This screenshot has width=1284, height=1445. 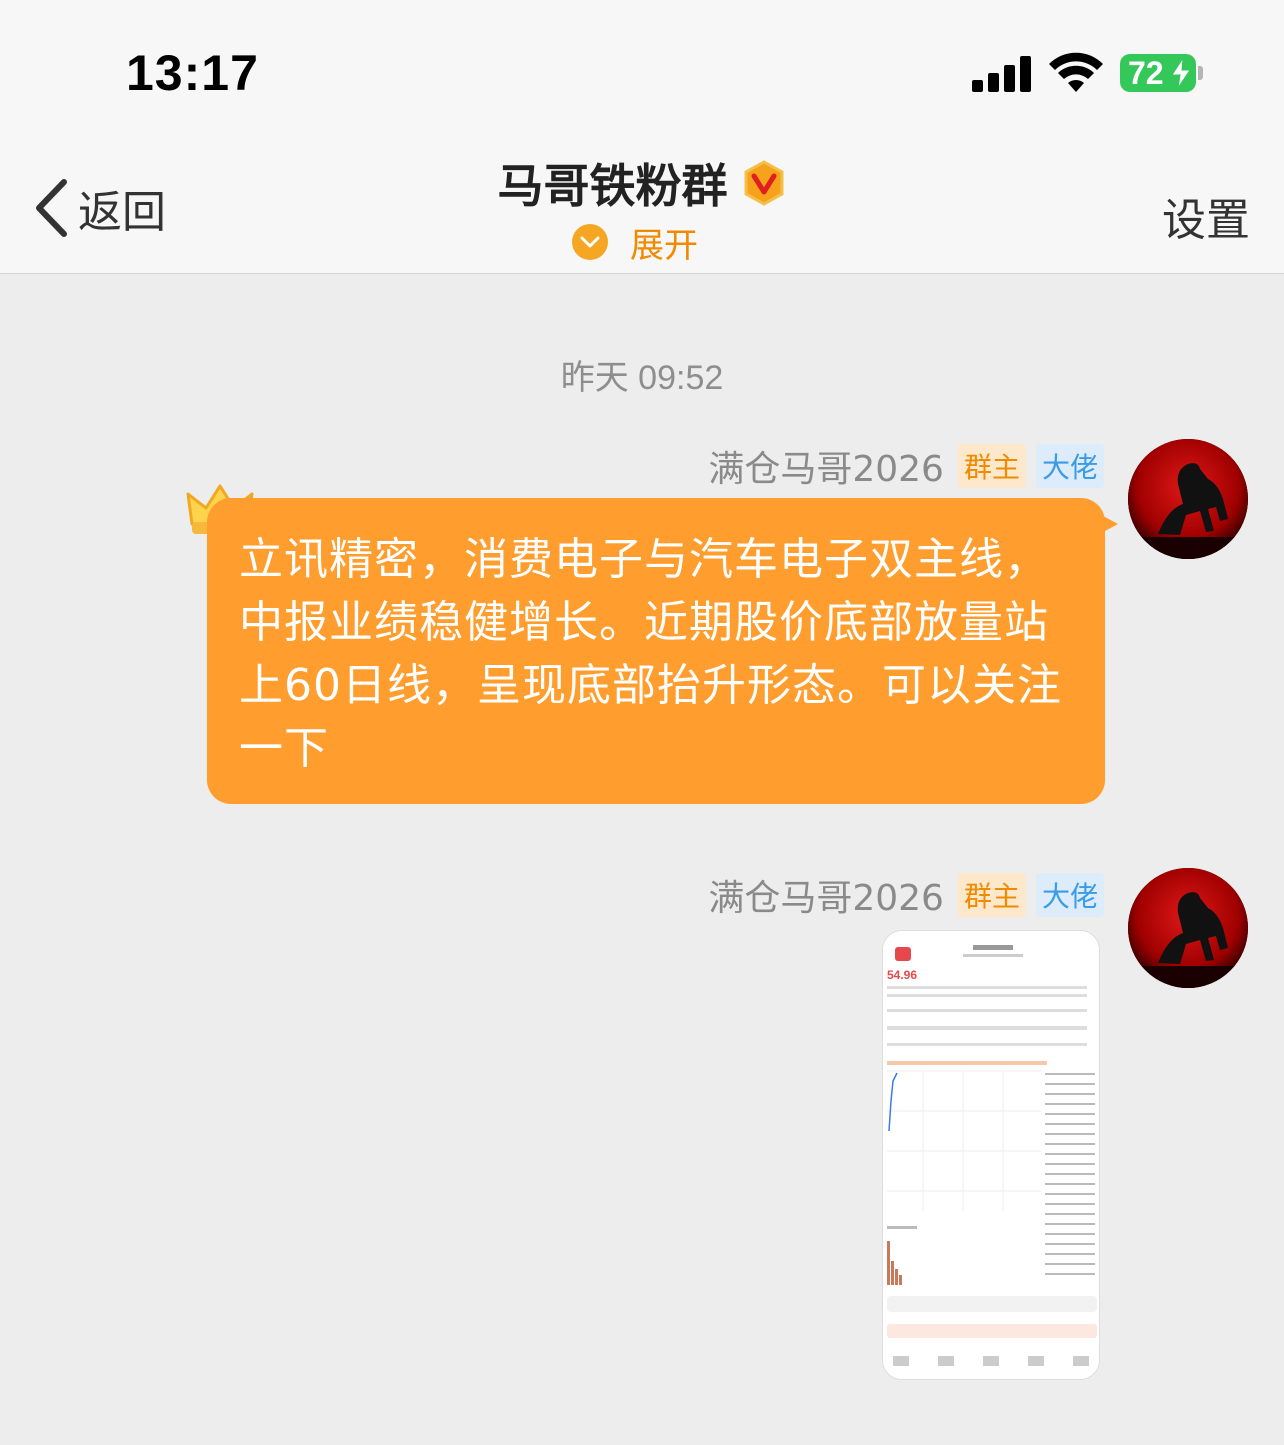 I want to click on stock-chart-thumbnail: 54.96, so click(x=991, y=1155).